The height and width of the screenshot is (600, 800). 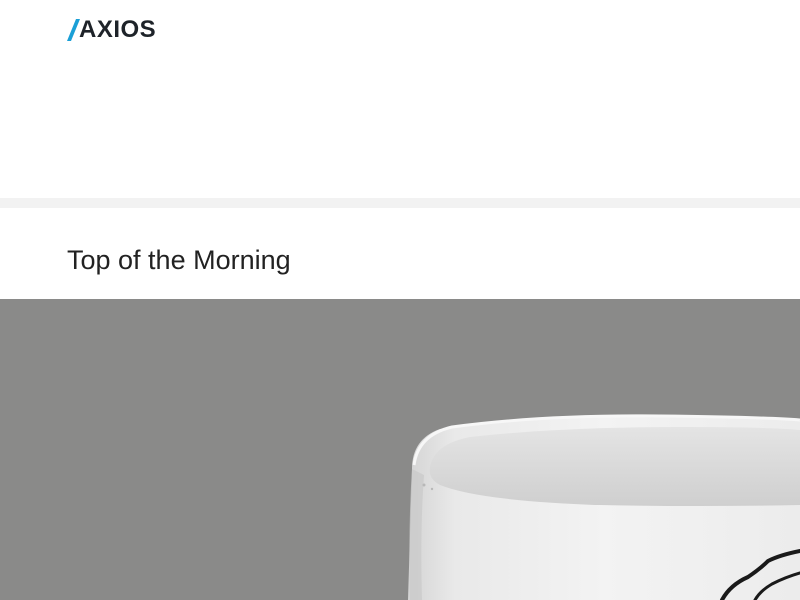 I want to click on axios-logo: AXIOS, so click(x=111, y=30).